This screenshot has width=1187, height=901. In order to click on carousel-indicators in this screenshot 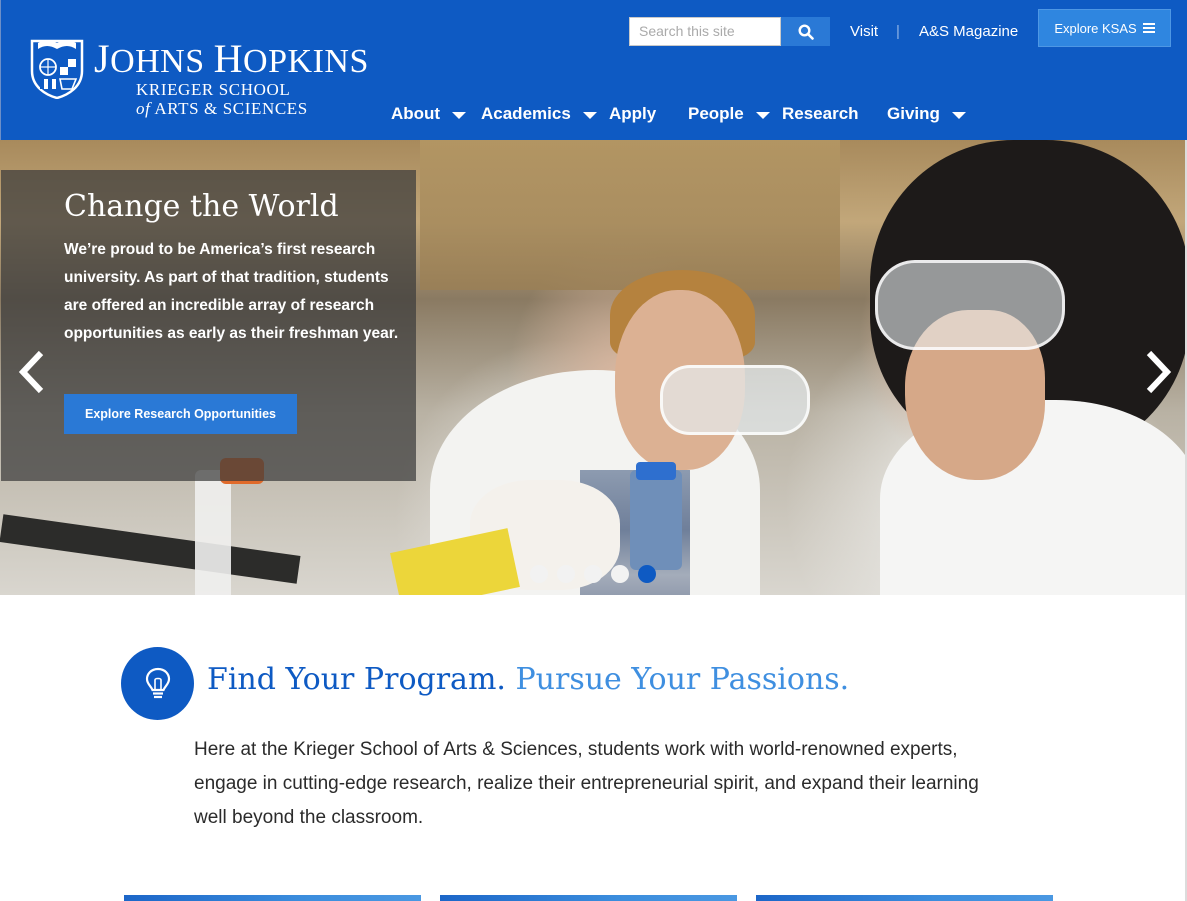, I will do `click(593, 575)`.